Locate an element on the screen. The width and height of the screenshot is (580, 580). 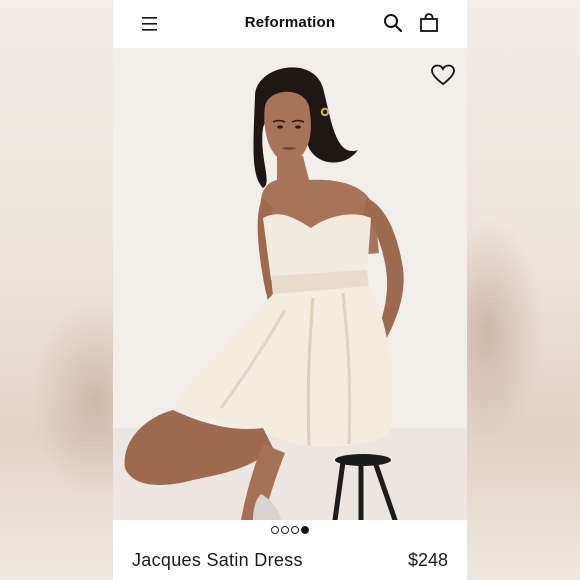
carousel-indicator is located at coordinates (290, 531).